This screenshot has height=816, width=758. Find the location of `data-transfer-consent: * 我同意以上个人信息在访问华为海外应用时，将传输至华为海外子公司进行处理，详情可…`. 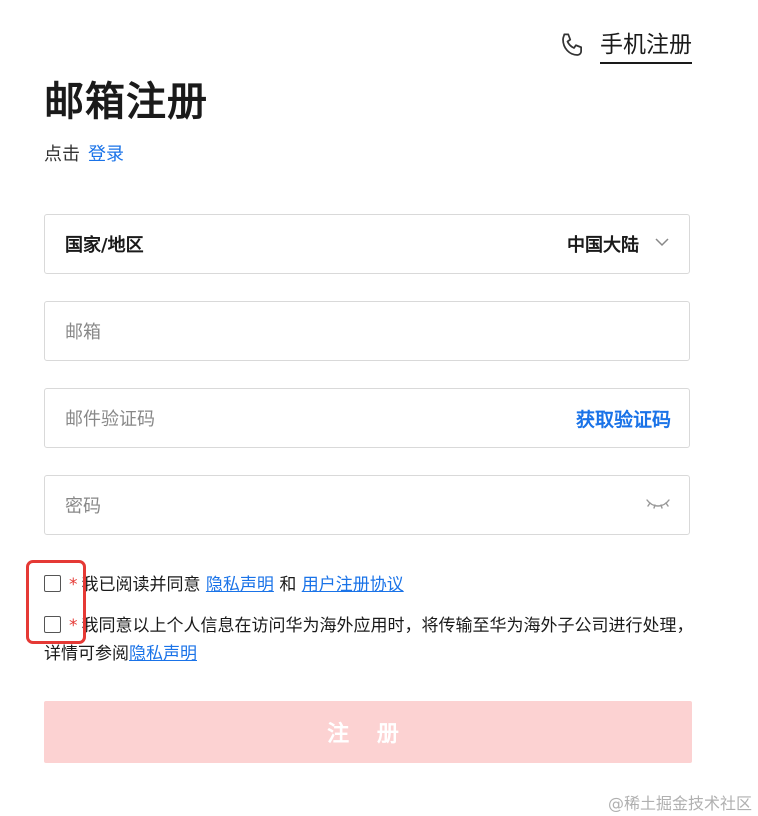

data-transfer-consent: * 我同意以上个人信息在访问华为海外应用时，将传输至华为海外子公司进行处理，详情可… is located at coordinates (374, 640).